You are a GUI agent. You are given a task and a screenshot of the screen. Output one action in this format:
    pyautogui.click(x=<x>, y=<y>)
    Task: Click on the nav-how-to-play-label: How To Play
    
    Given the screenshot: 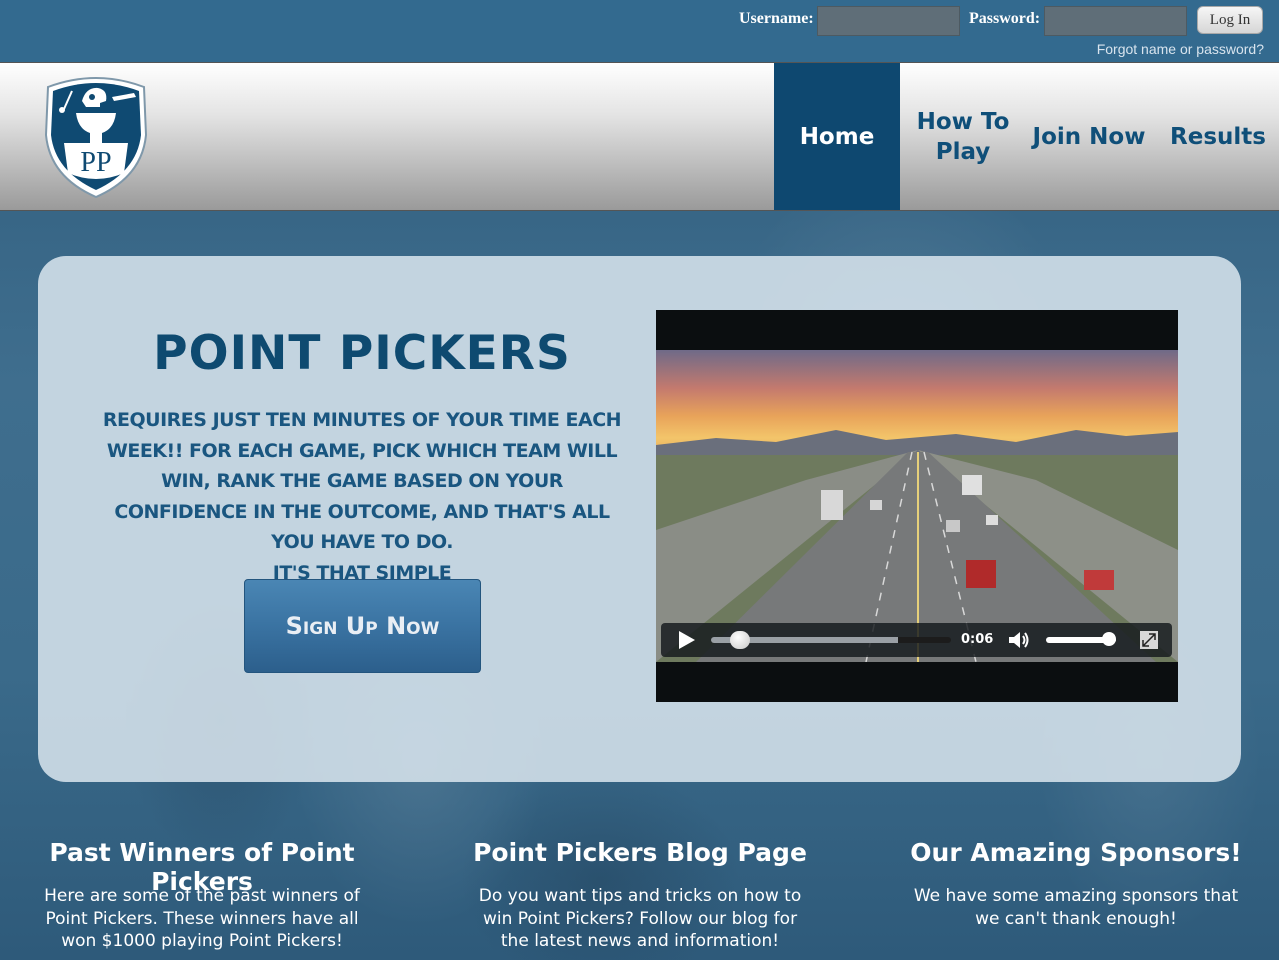 What is the action you would take?
    pyautogui.click(x=963, y=136)
    